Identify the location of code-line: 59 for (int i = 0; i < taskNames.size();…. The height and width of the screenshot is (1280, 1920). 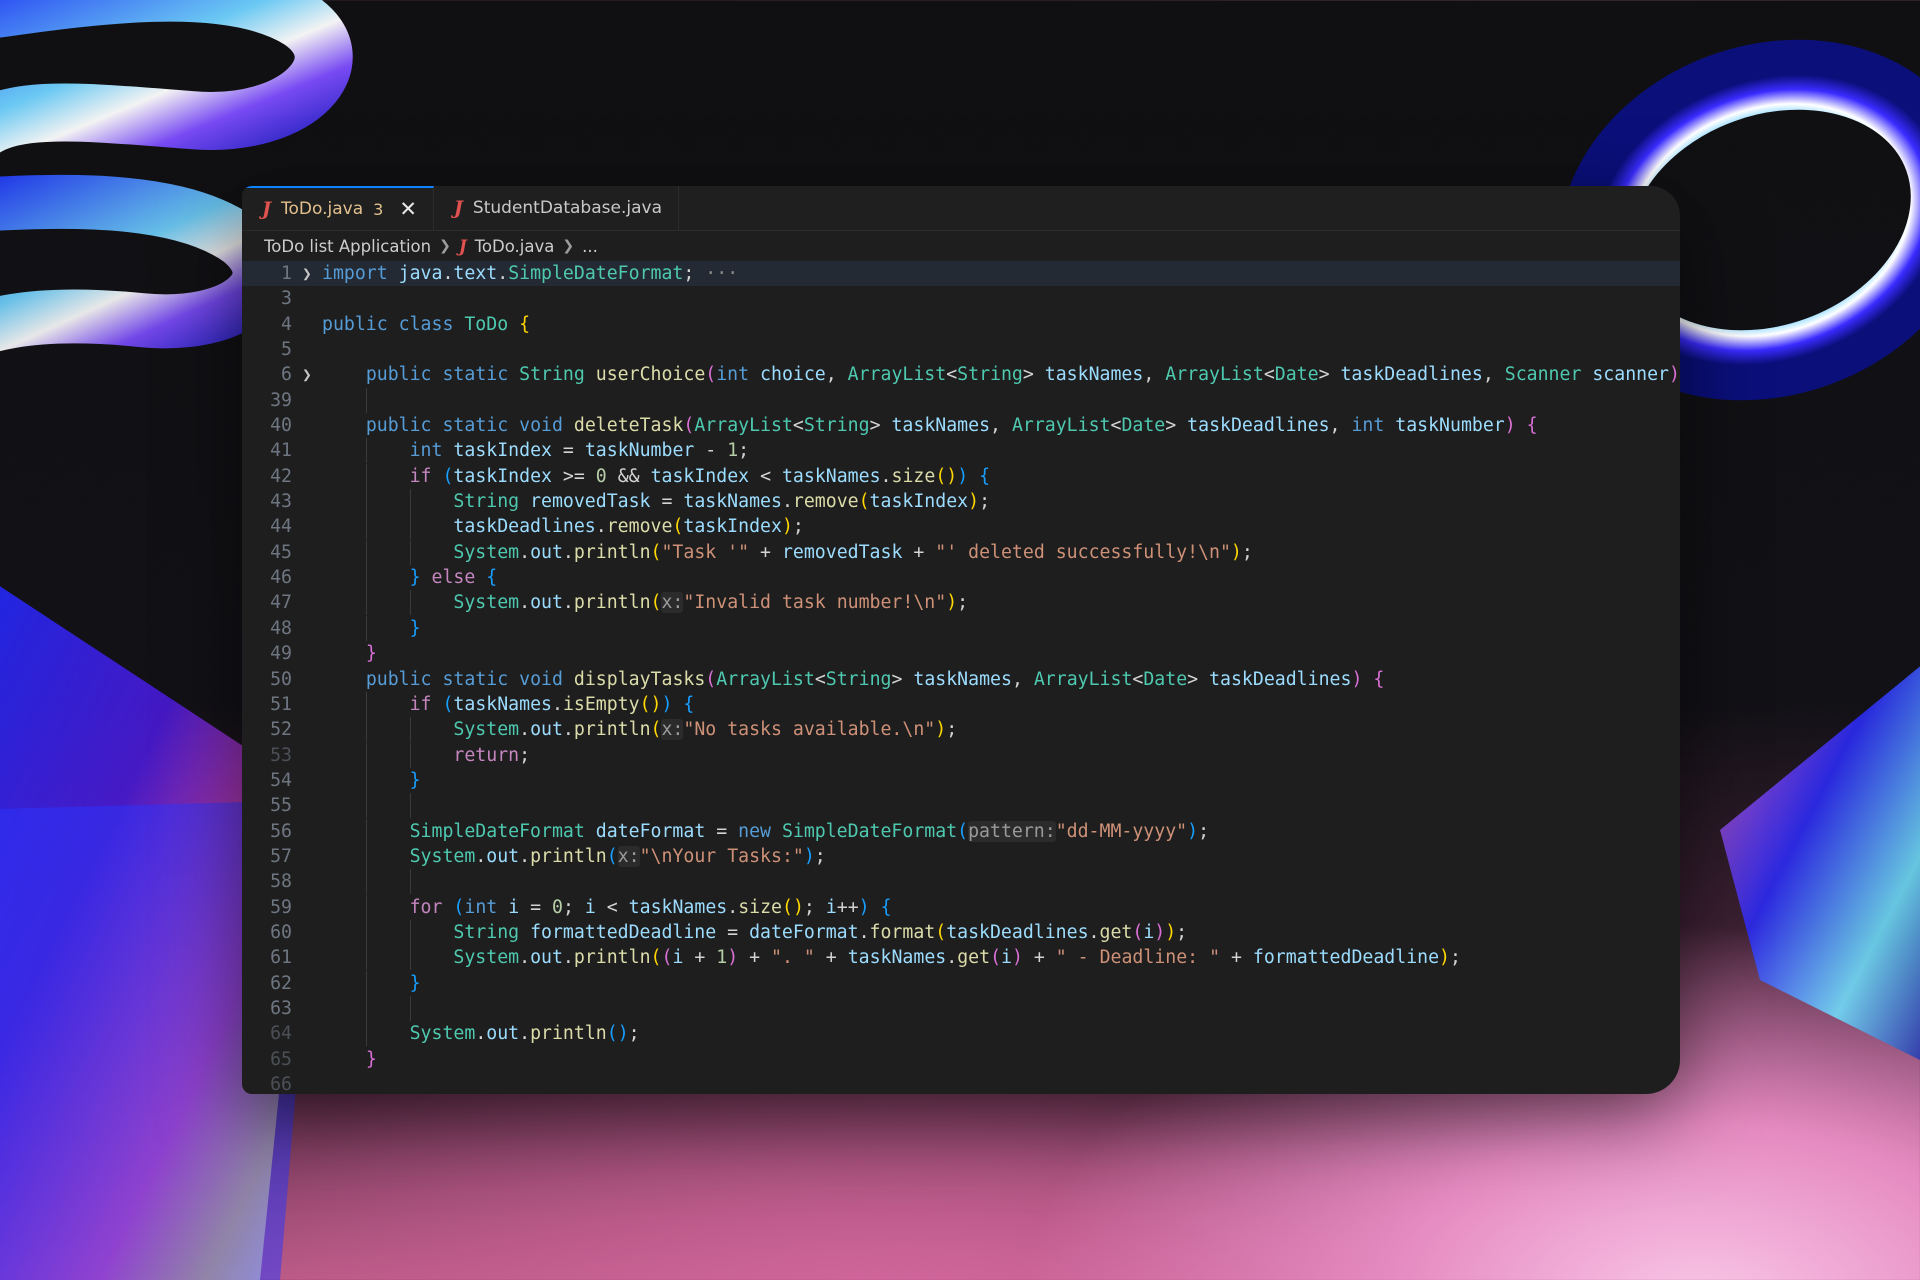
(961, 907).